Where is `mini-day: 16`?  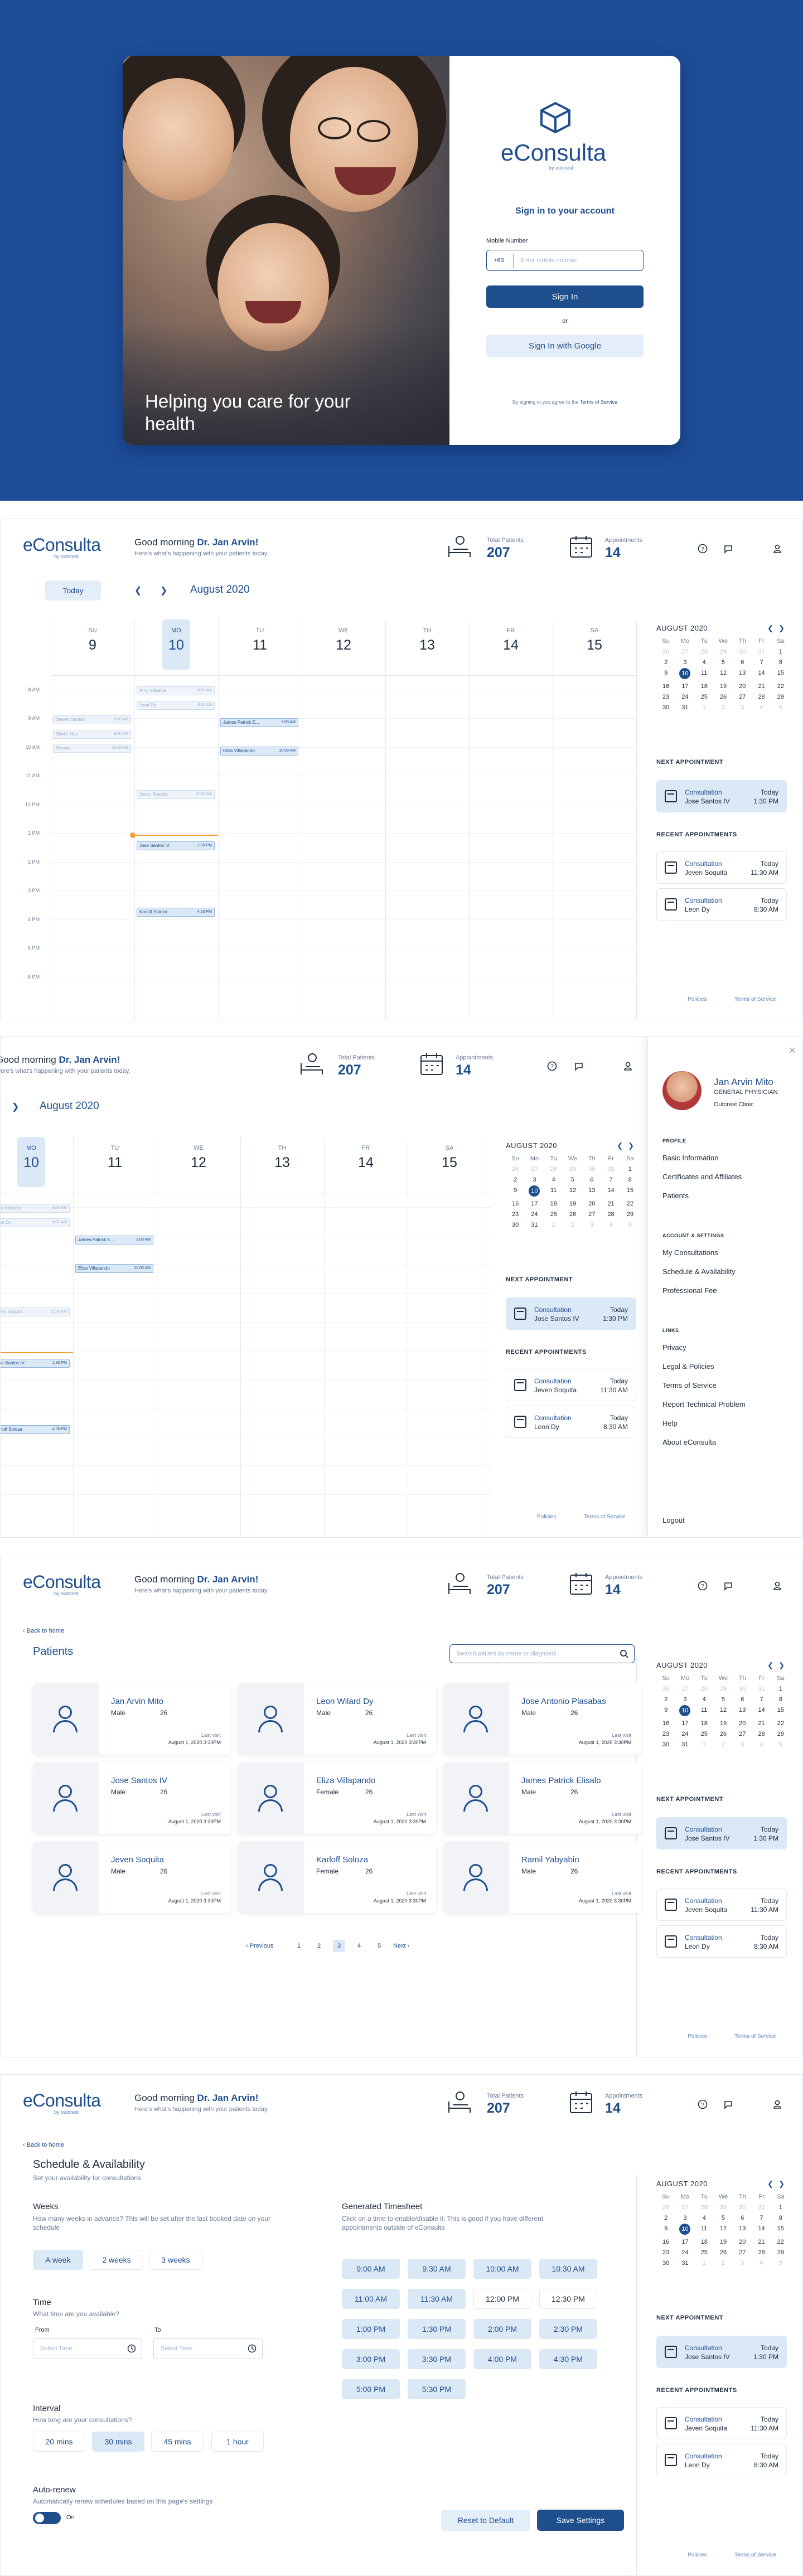 mini-day: 16 is located at coordinates (515, 1203).